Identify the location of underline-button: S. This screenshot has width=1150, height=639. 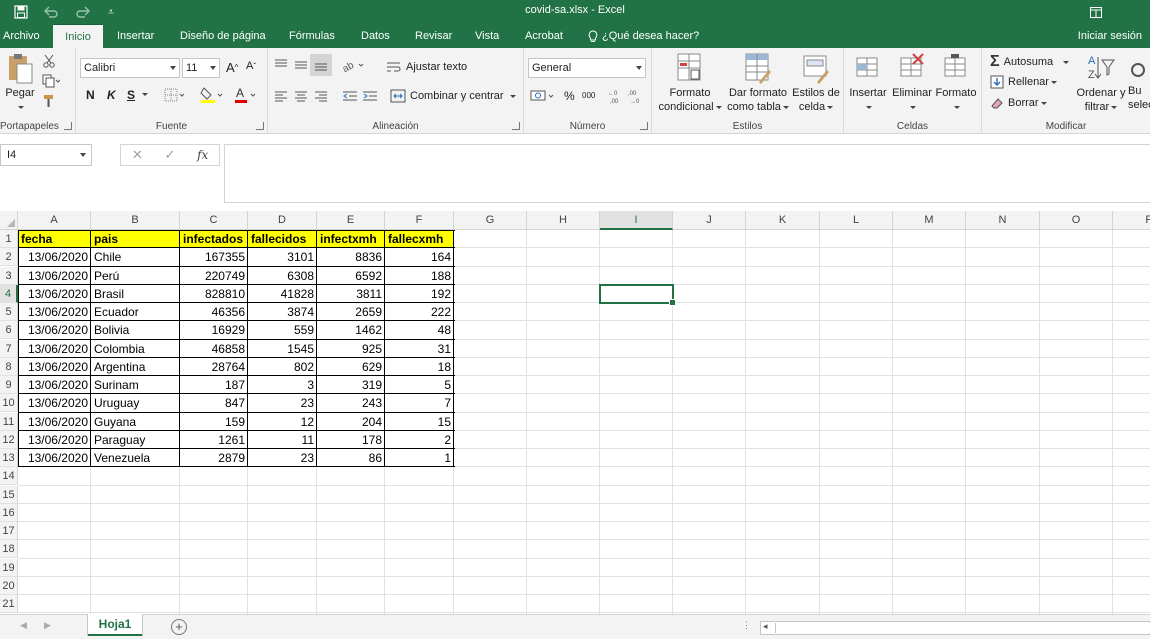
(131, 95).